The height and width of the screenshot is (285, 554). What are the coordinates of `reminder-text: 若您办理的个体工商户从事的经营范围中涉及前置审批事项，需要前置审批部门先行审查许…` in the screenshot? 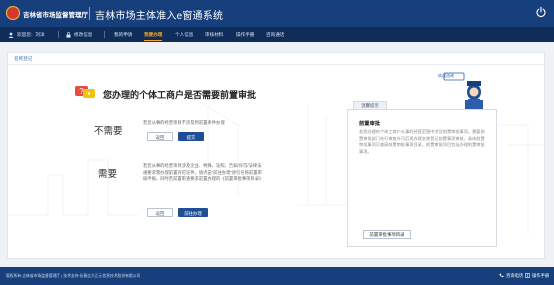 It's located at (422, 141).